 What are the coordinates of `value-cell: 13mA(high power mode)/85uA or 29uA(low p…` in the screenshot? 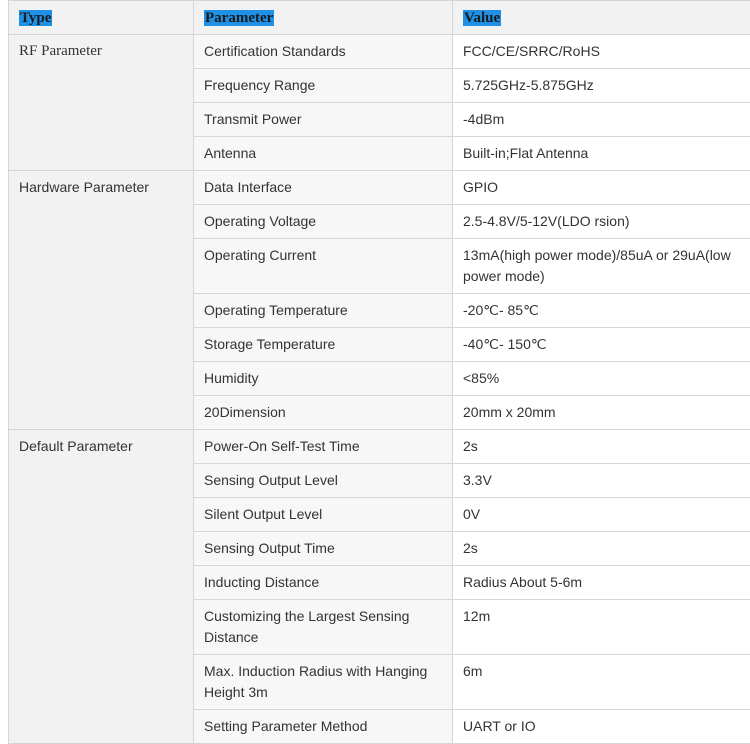 It's located at (601, 266).